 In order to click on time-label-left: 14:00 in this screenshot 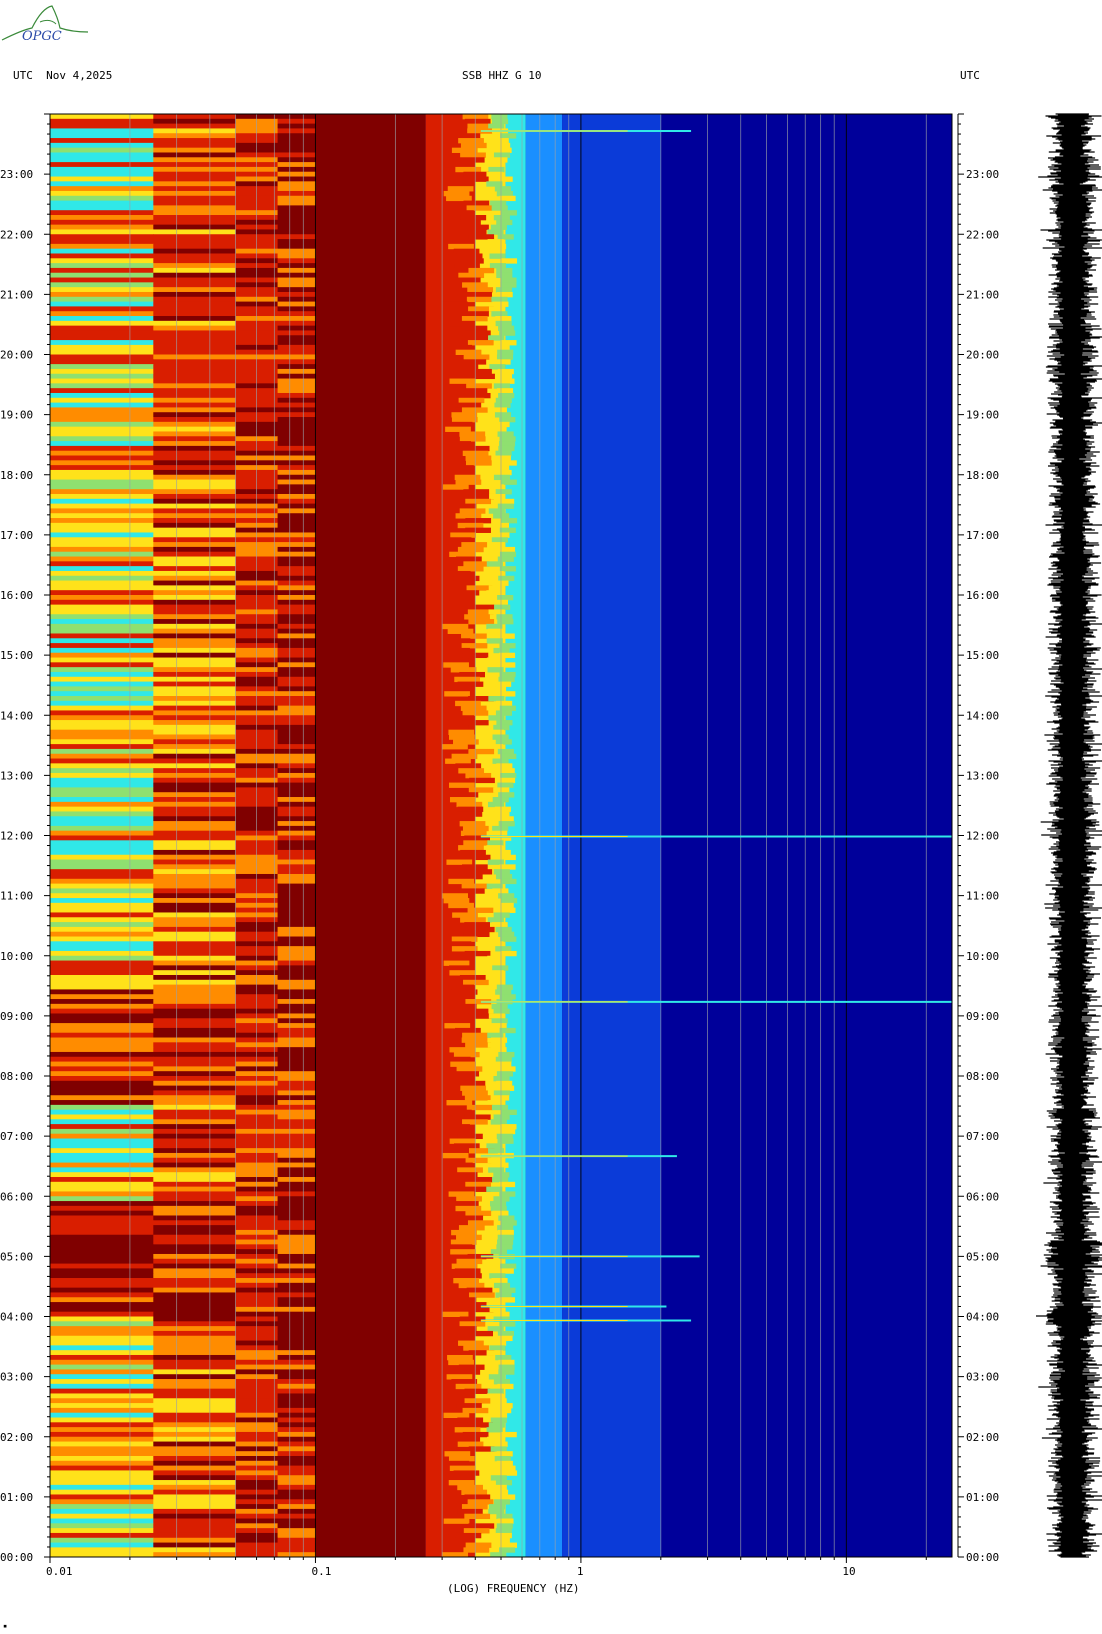, I will do `click(16, 715)`.